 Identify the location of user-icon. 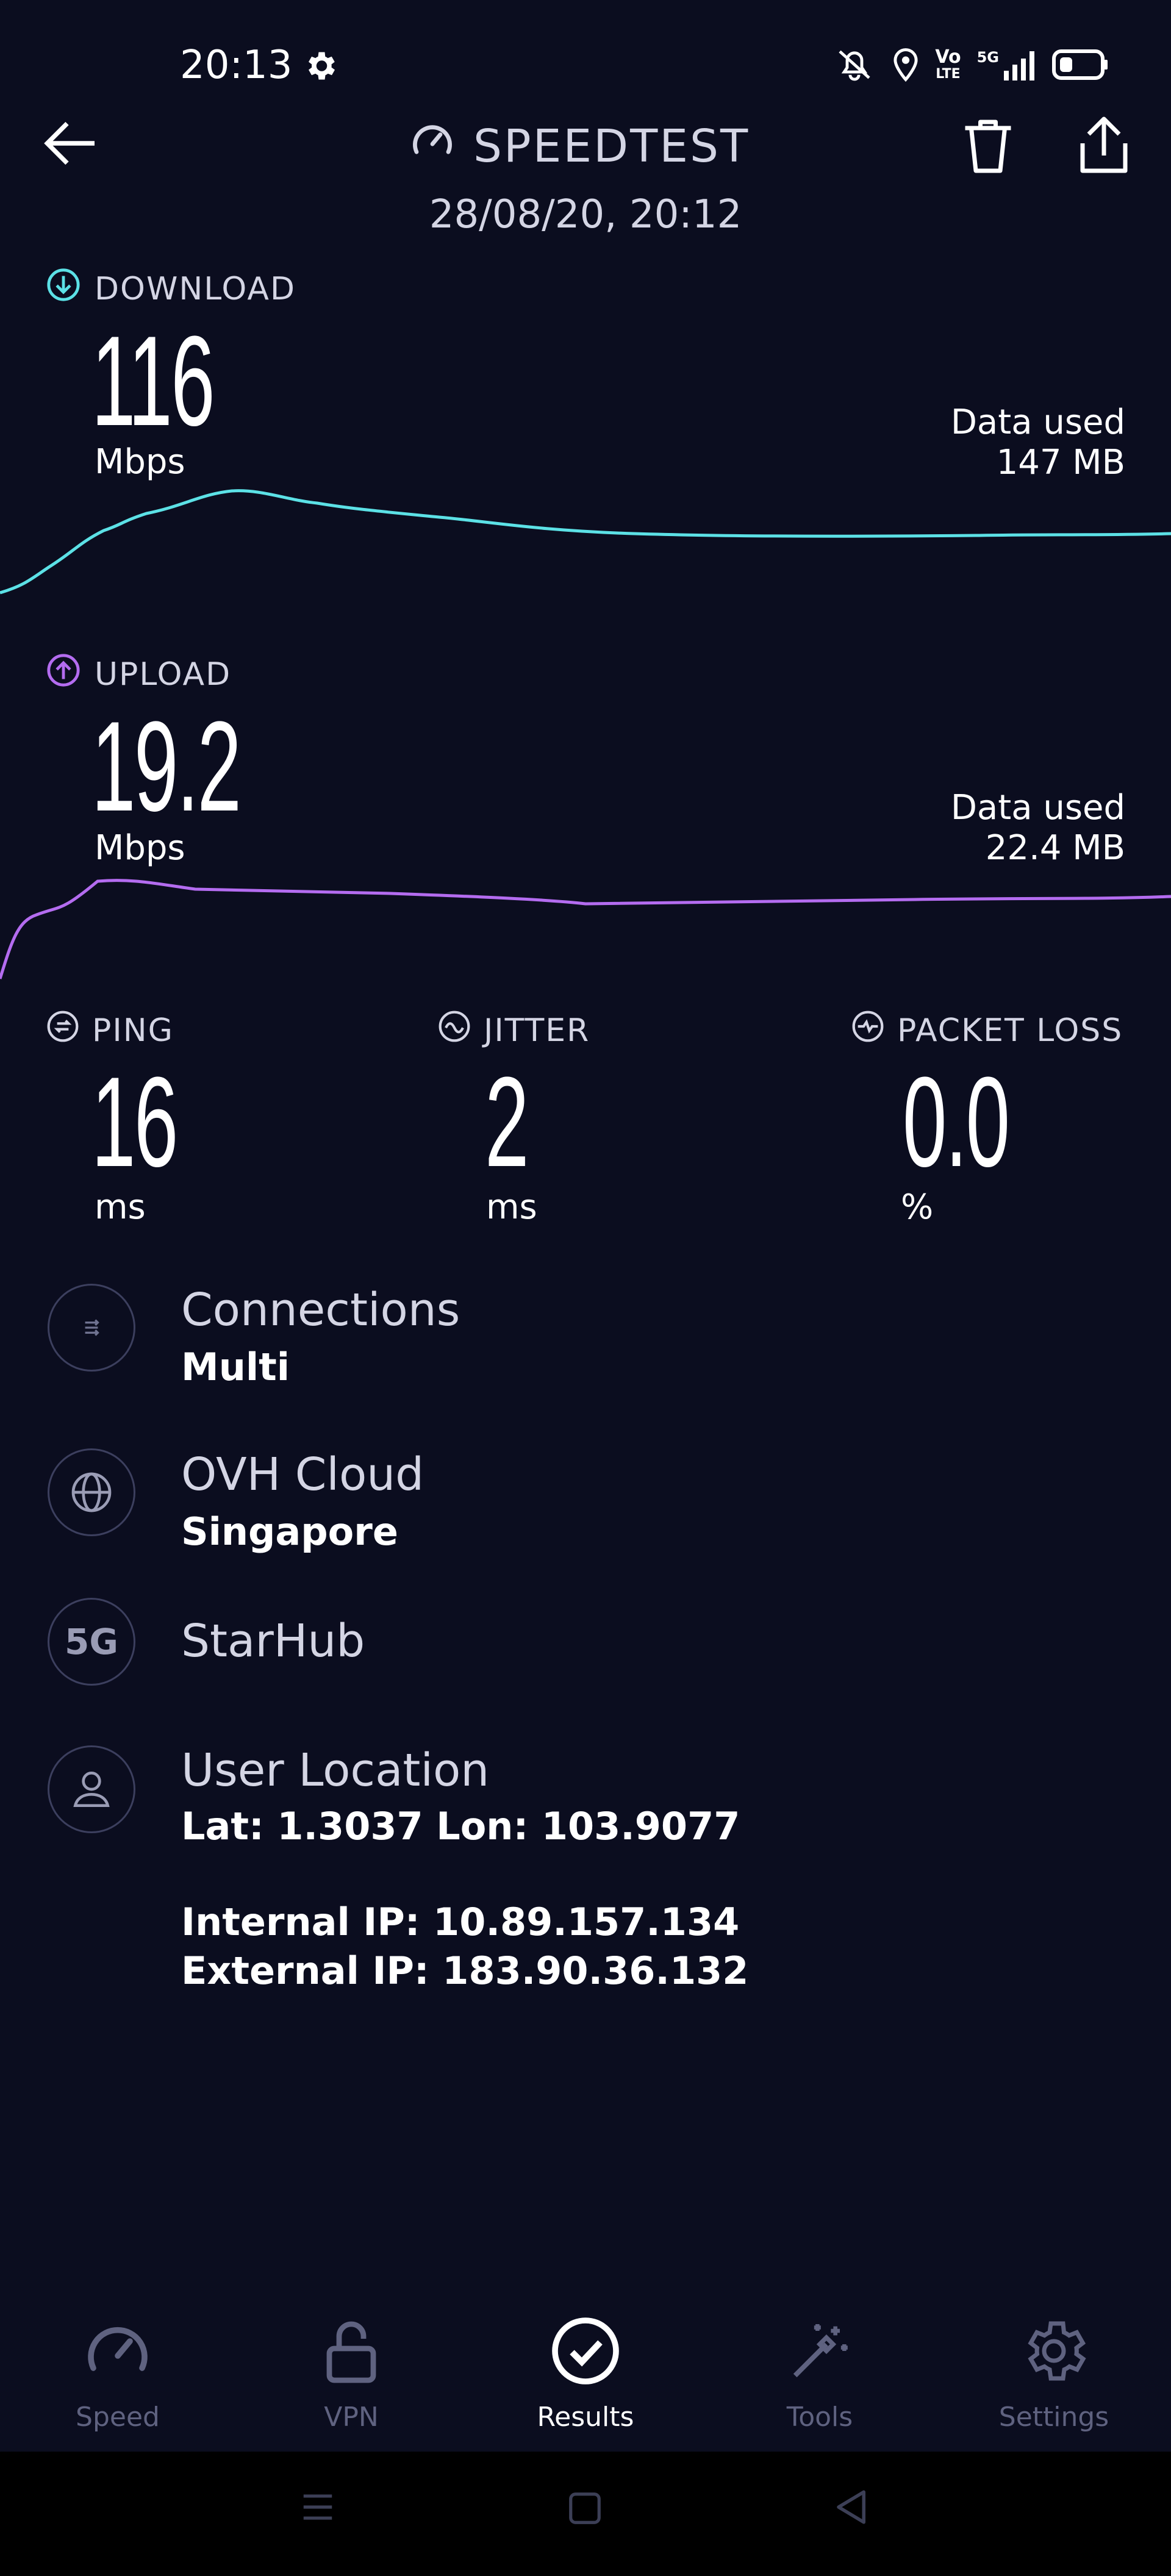
(91, 1789).